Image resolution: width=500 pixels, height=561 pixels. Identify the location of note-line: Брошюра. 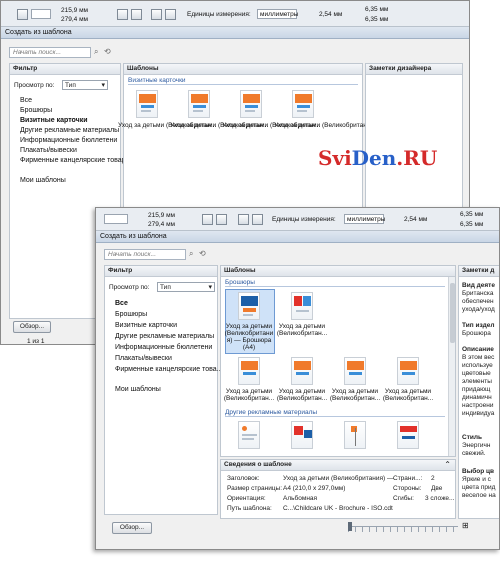
(476, 333).